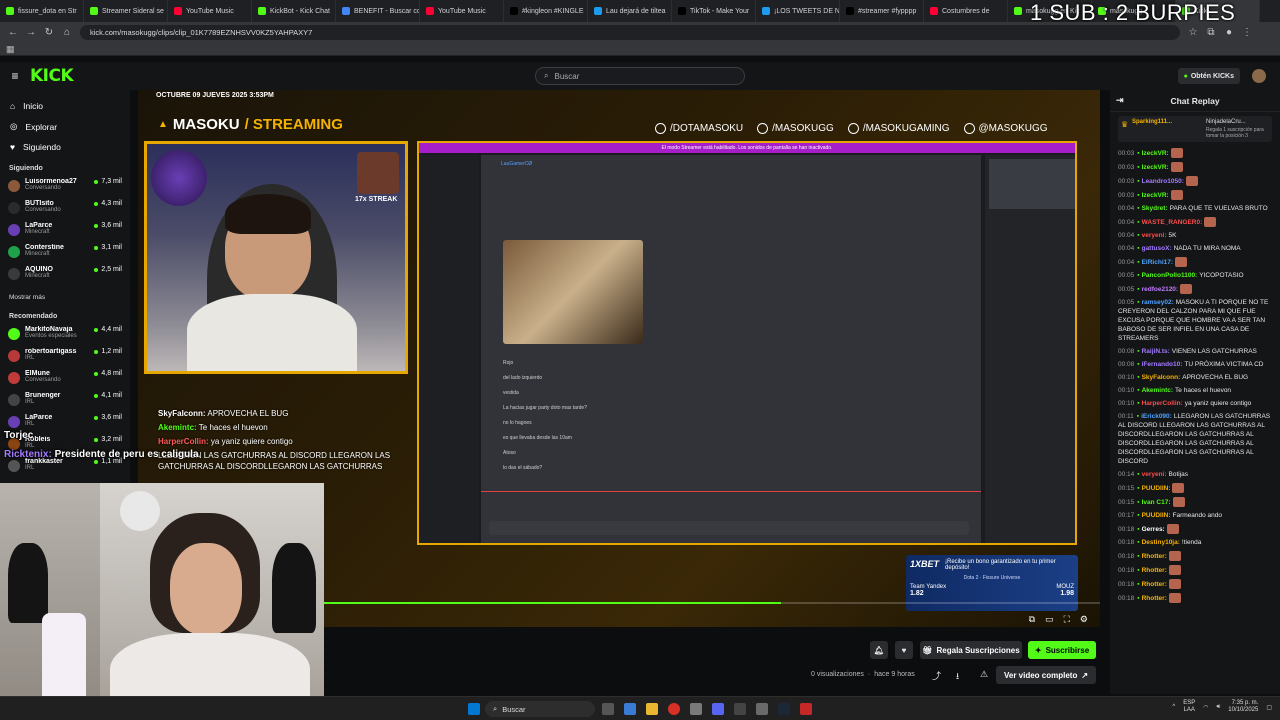 This screenshot has height=720, width=1280. Describe the element at coordinates (1219, 707) in the screenshot. I see `volume-icon: 🔊︎` at that location.